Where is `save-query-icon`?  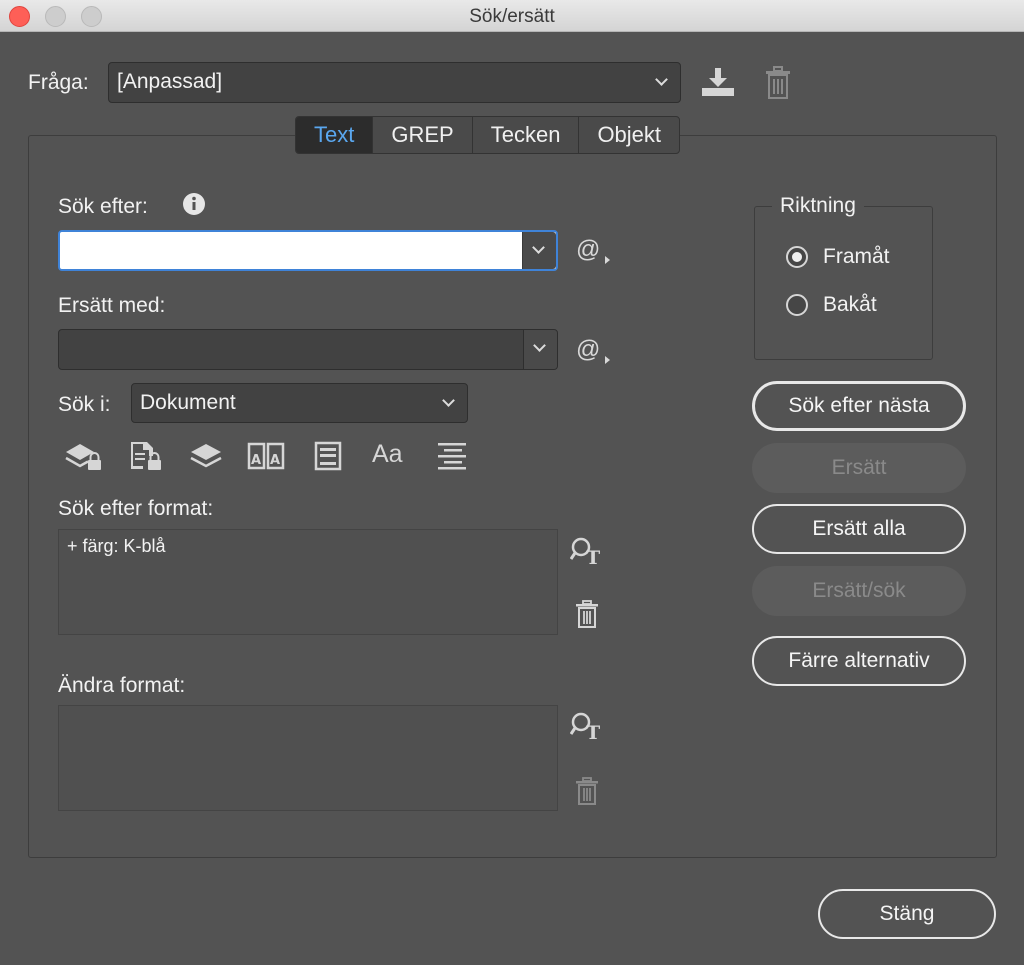
save-query-icon is located at coordinates (718, 82).